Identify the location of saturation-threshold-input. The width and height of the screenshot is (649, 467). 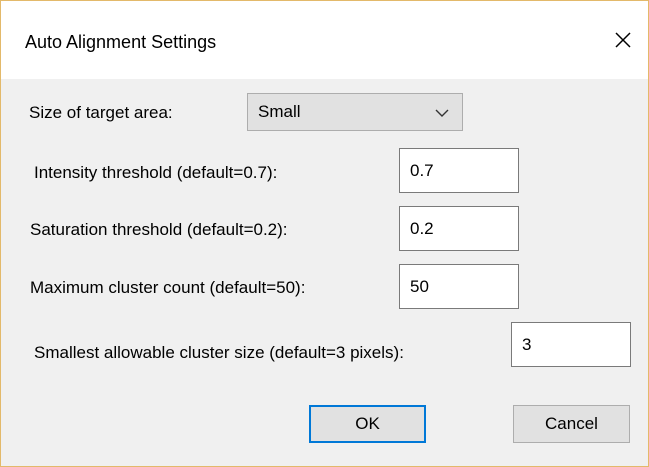
(459, 228).